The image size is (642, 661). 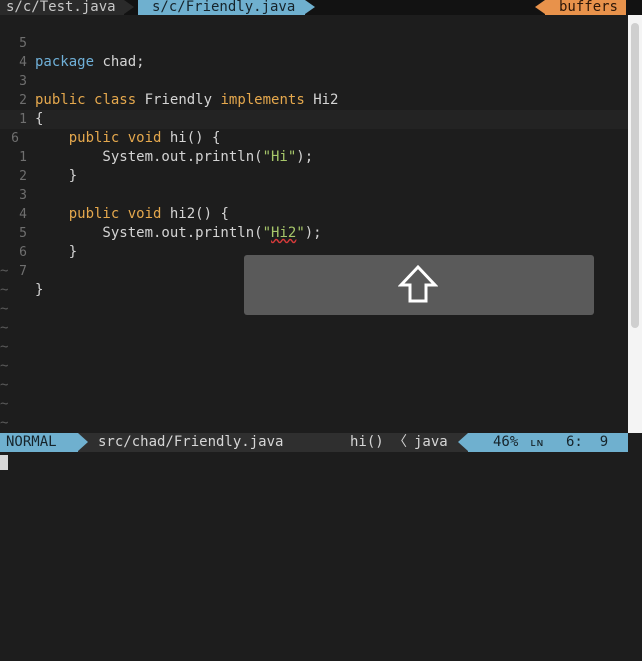 I want to click on tabline: s/c/Test.java s/c/Friendly.java buffers, so click(x=321, y=7).